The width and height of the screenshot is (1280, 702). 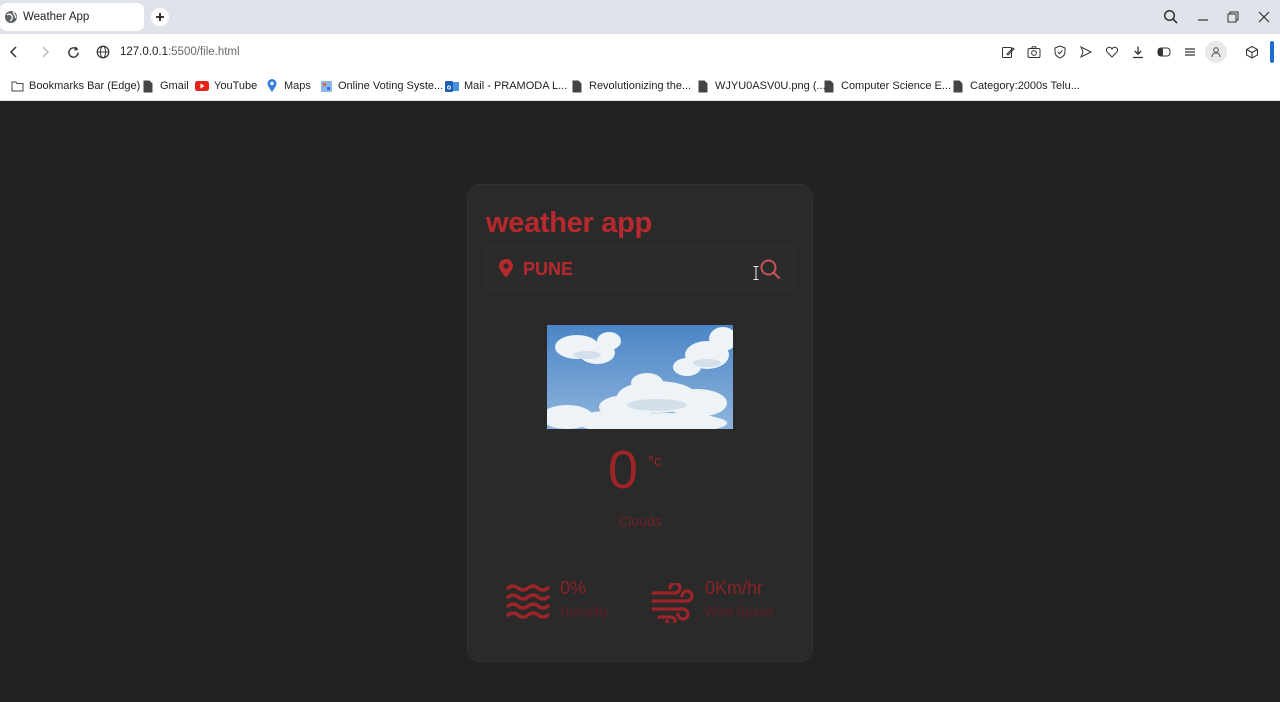 I want to click on cube-icon, so click(x=1252, y=52).